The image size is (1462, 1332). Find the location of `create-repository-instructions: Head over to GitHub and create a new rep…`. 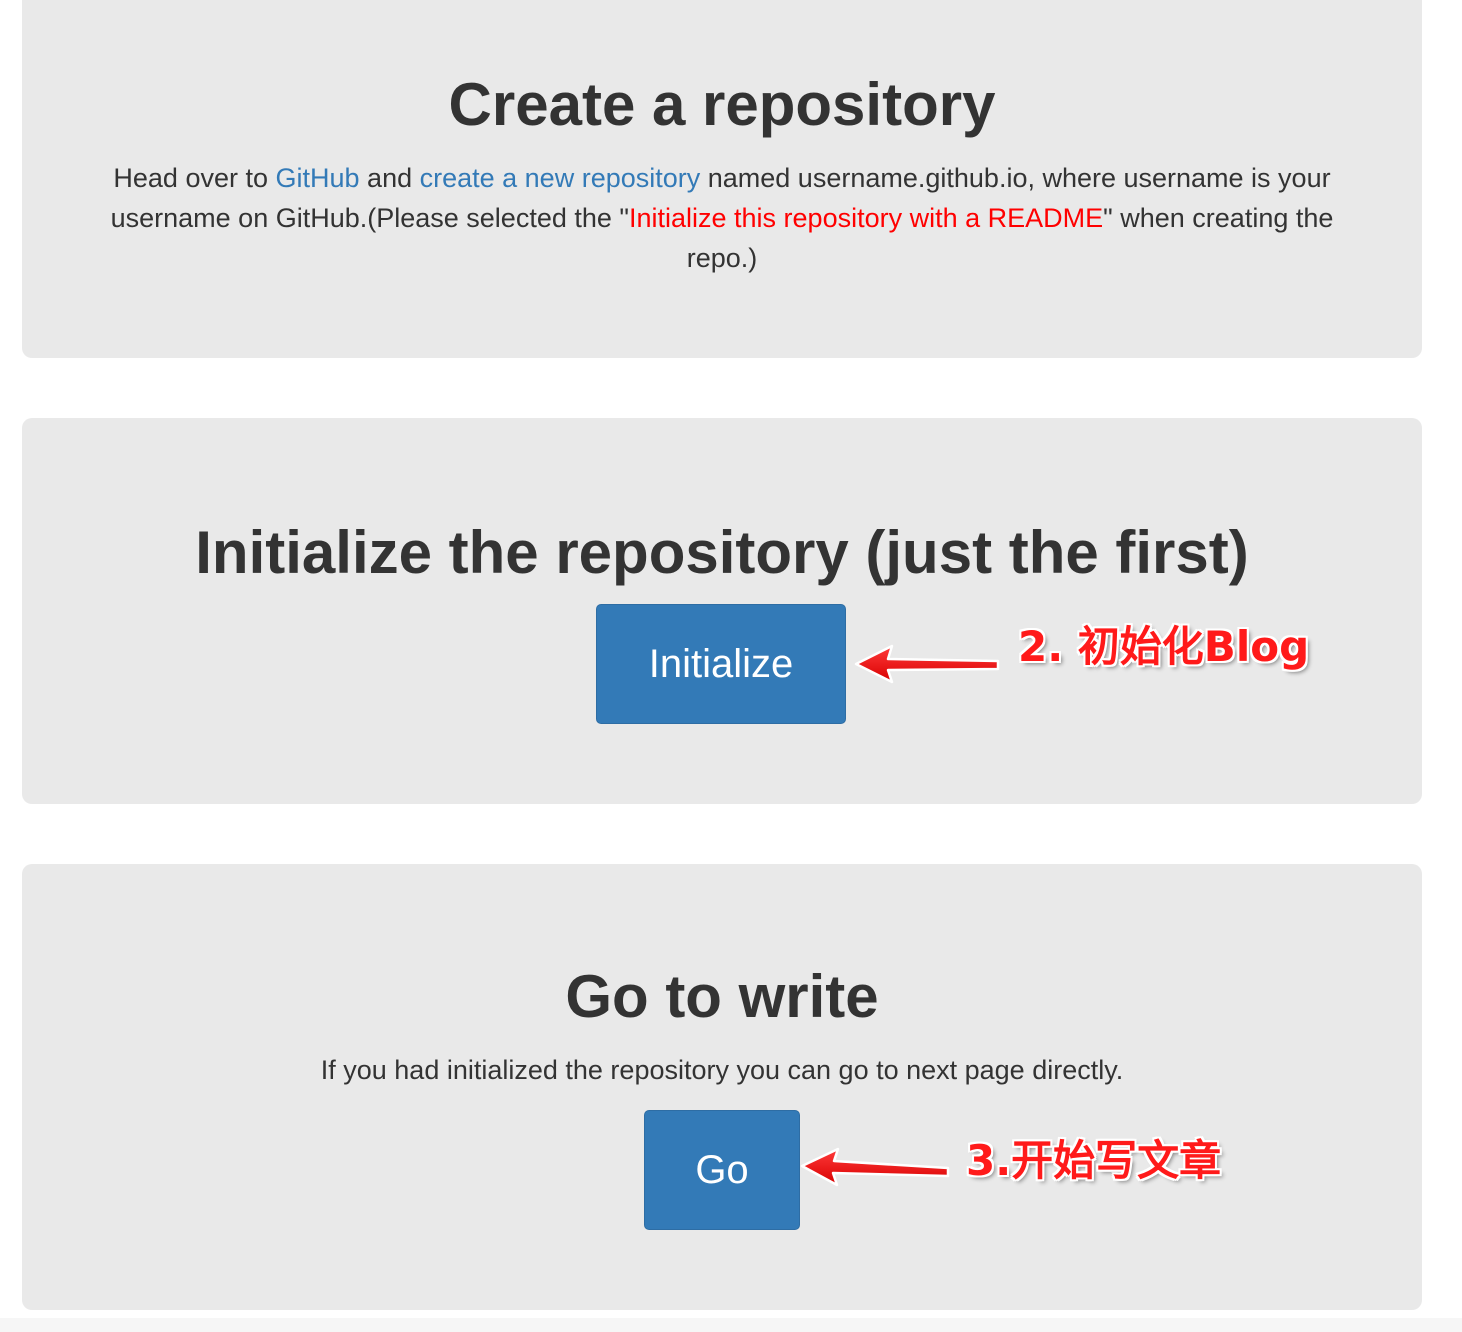

create-repository-instructions: Head over to GitHub and create a new rep… is located at coordinates (722, 218).